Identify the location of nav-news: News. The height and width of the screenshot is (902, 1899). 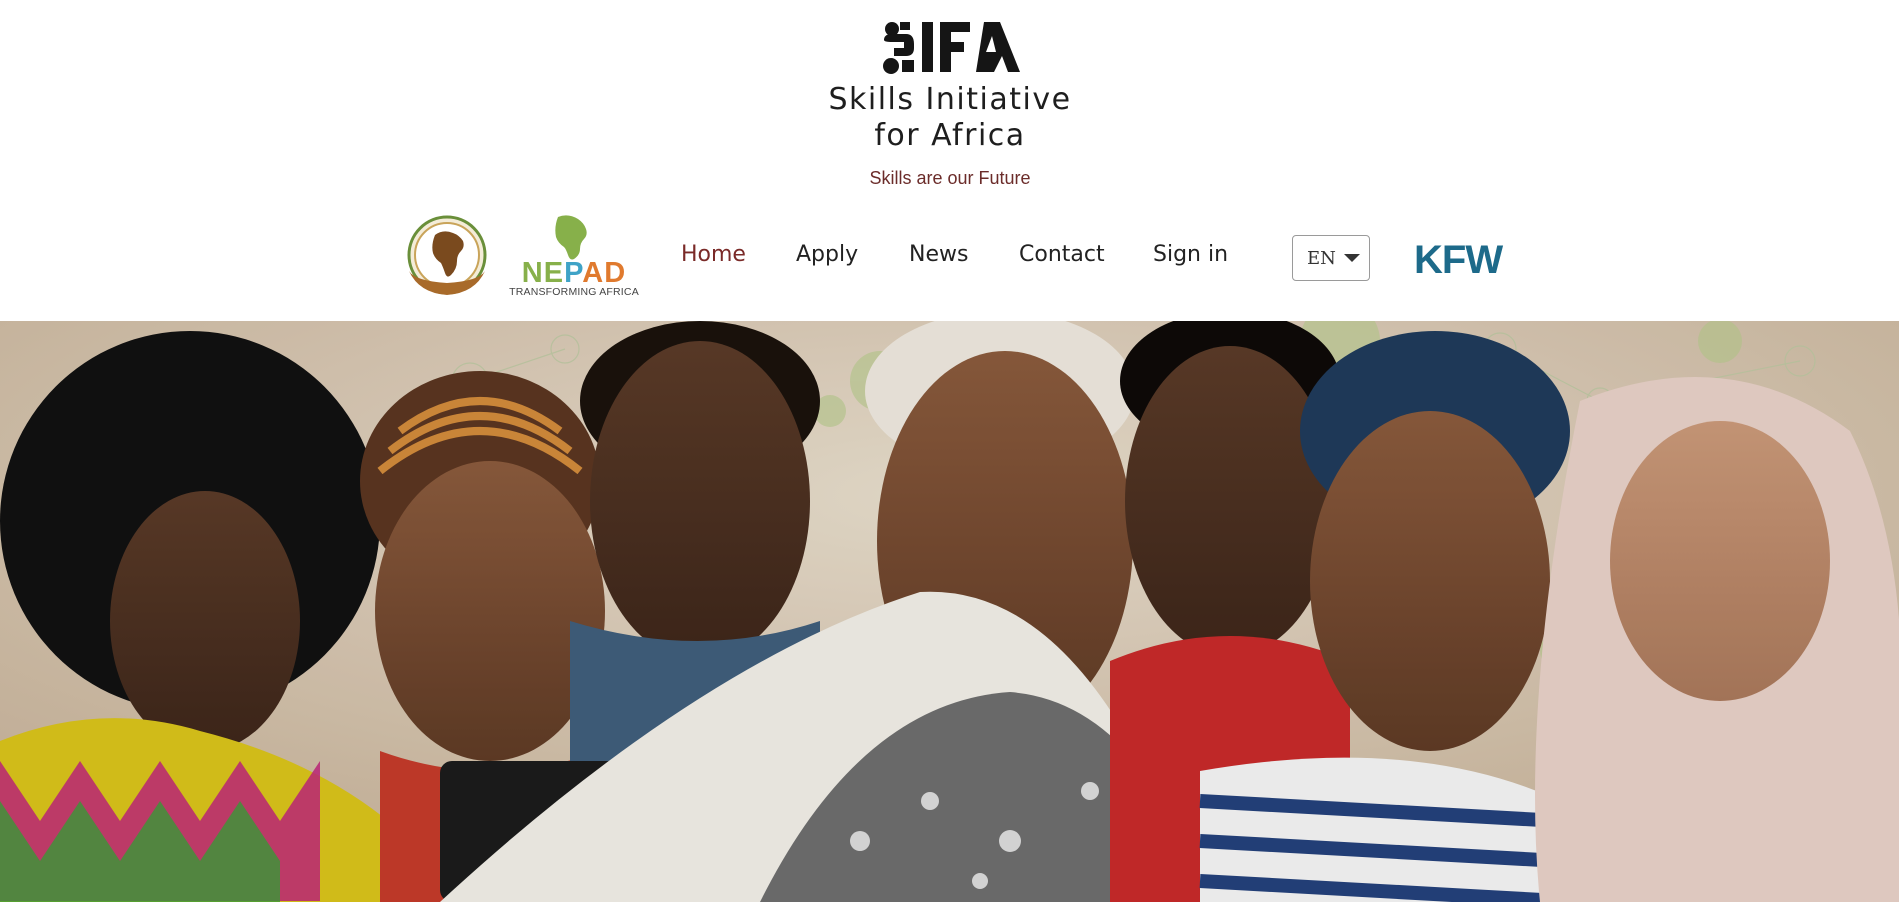
(938, 254).